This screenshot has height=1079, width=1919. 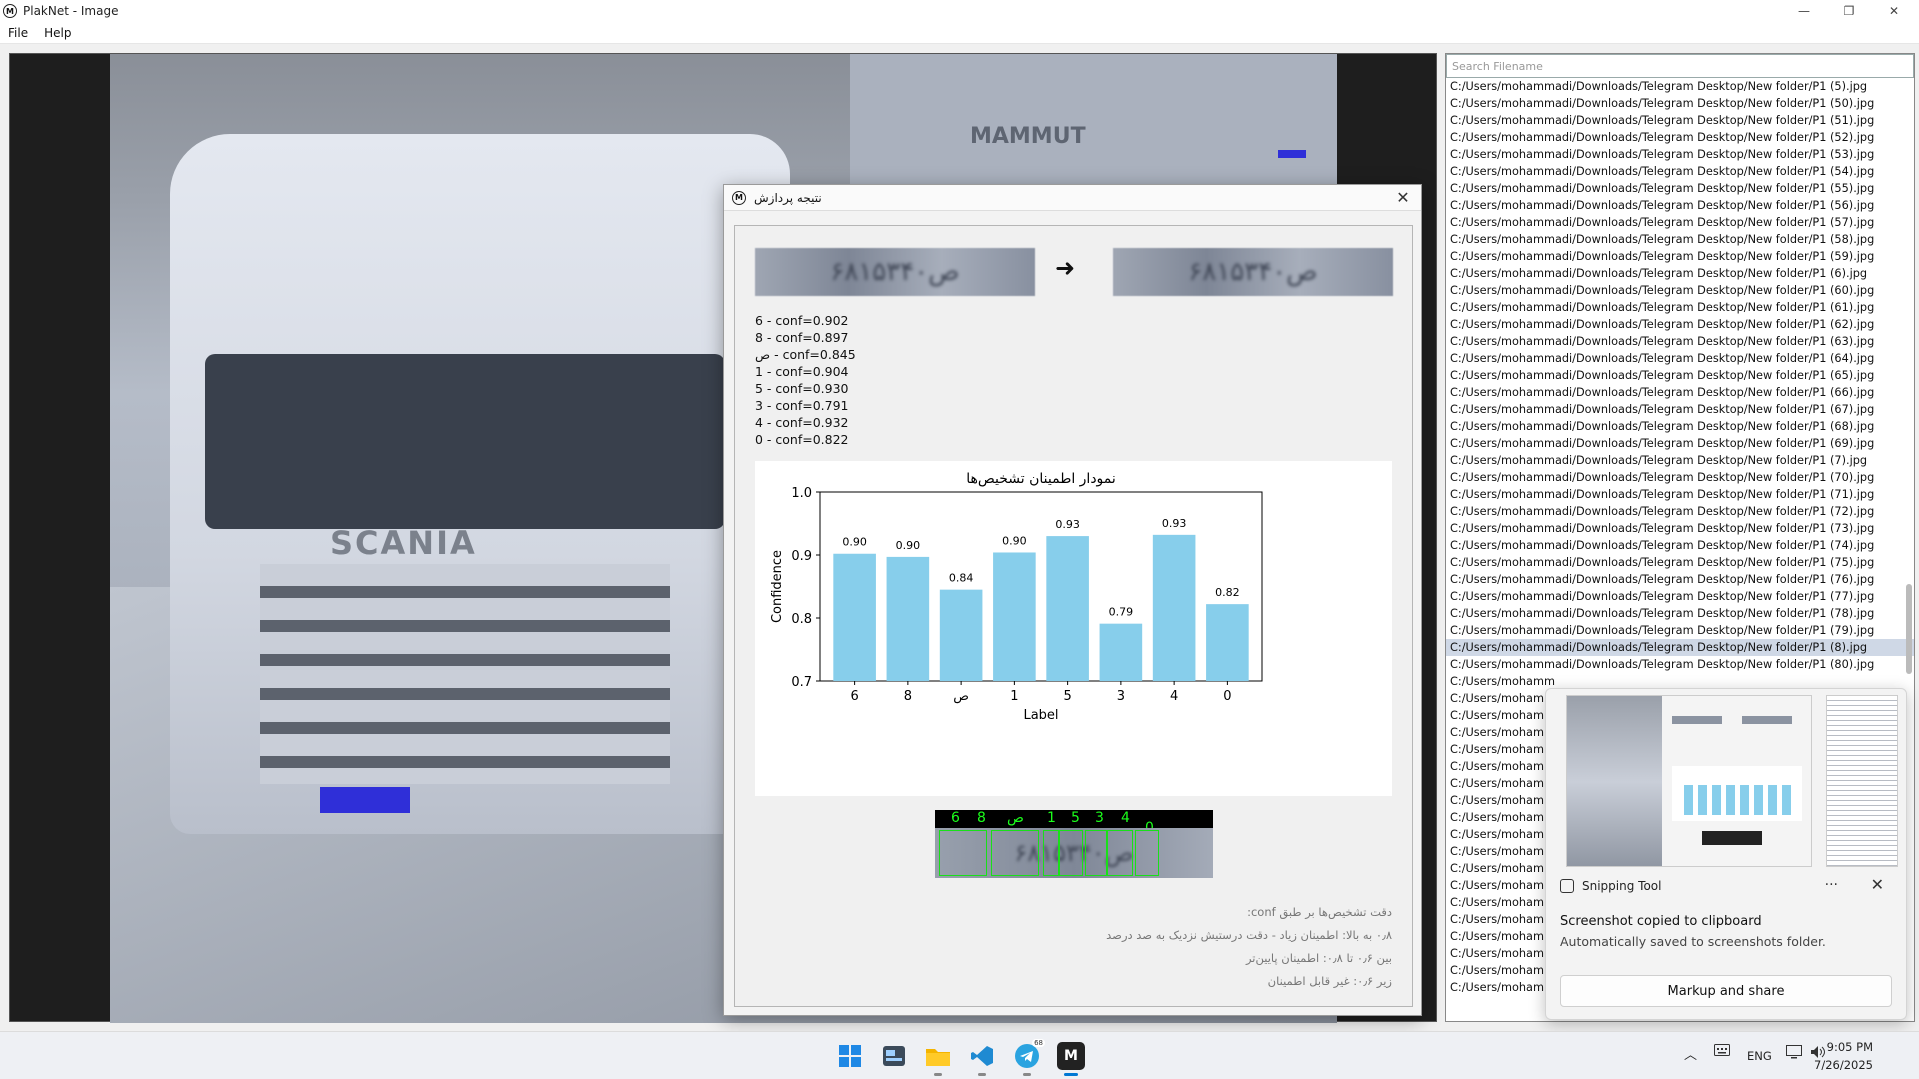 I want to click on file-list-scrollbar, so click(x=1909, y=629).